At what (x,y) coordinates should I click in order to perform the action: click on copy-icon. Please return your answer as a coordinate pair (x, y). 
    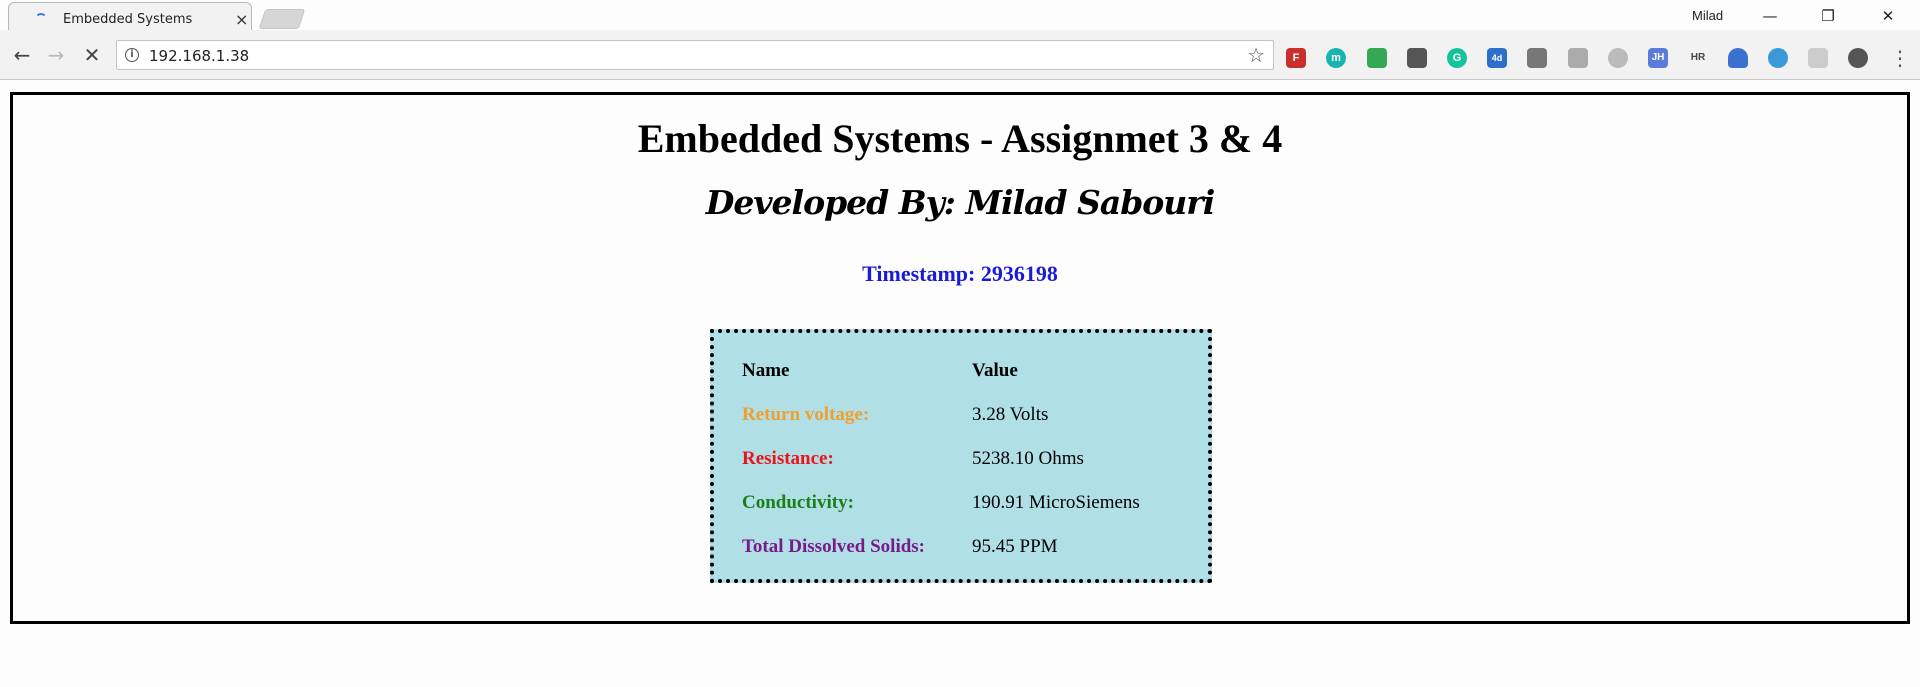
    Looking at the image, I should click on (1578, 58).